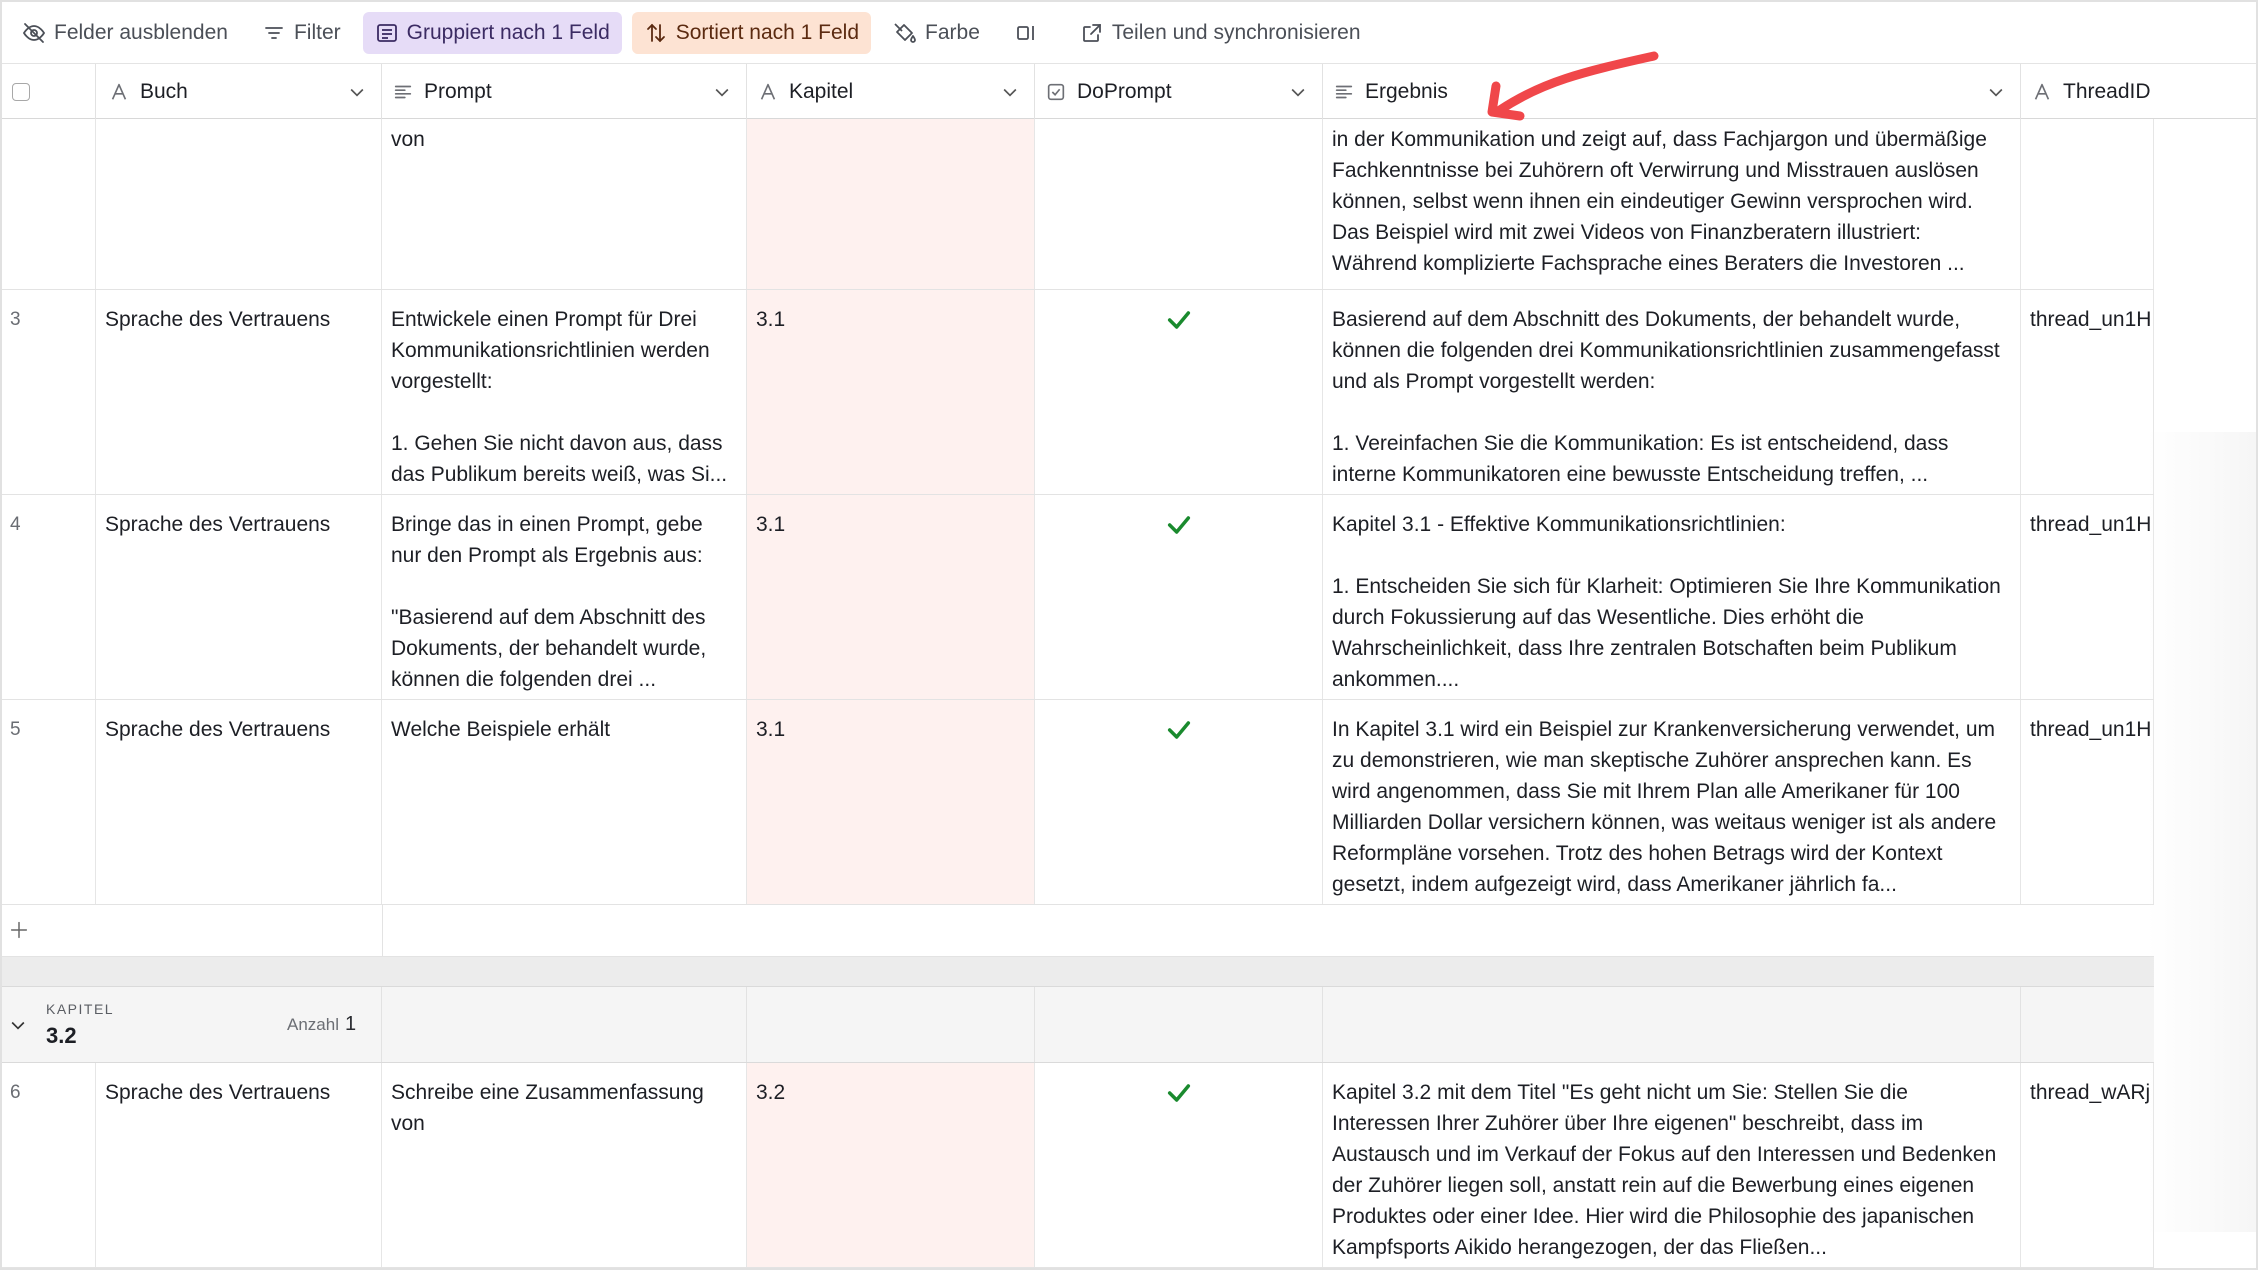 This screenshot has height=1270, width=2258. Describe the element at coordinates (2138, 91) in the screenshot. I see `column-header-threadid: ThreadID` at that location.